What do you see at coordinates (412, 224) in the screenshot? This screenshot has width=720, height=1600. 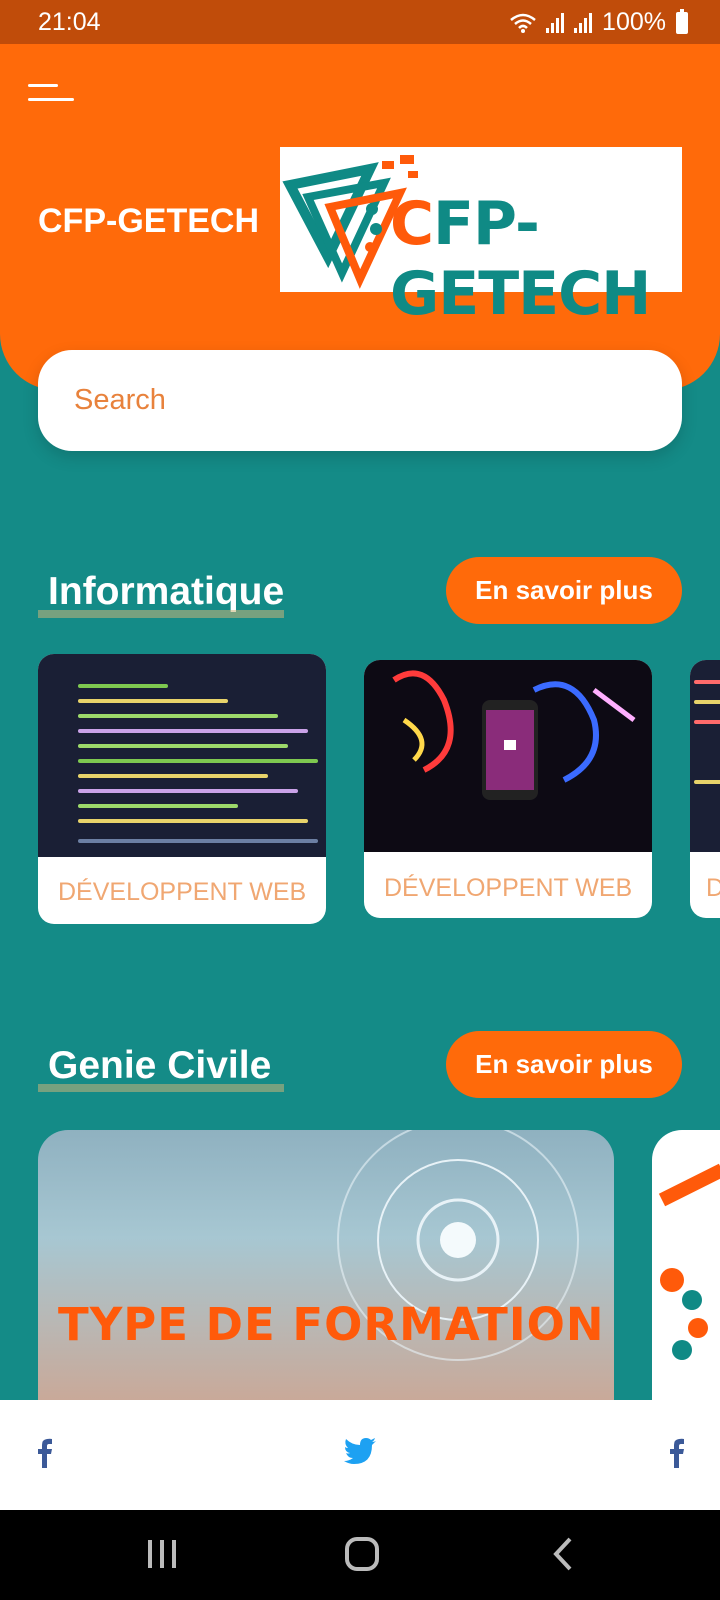 I see `logo-text-accent: C` at bounding box center [412, 224].